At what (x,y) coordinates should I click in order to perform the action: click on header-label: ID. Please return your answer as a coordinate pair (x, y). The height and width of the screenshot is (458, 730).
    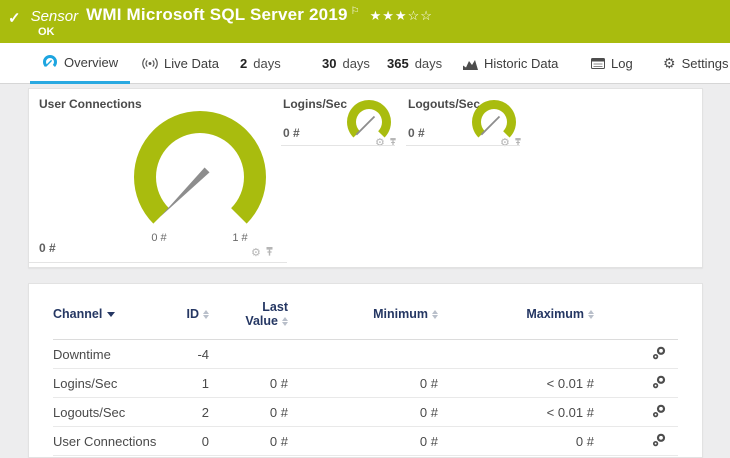
    Looking at the image, I should click on (193, 313).